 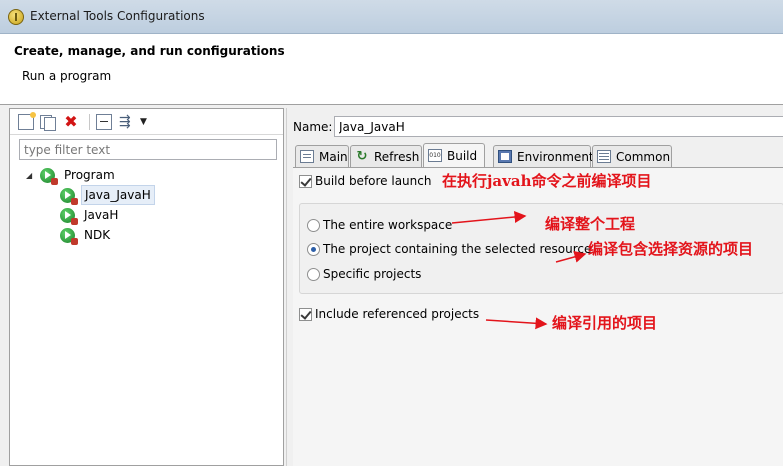 I want to click on tree-item-label: NDK, so click(x=97, y=235).